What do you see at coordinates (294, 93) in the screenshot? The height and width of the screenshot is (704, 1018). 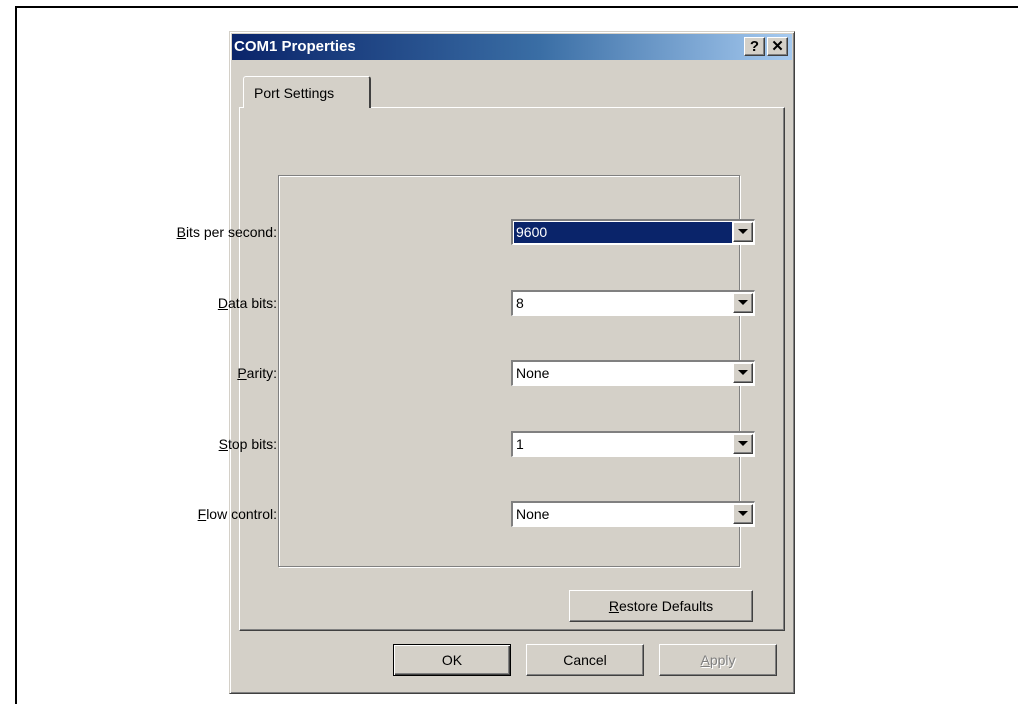 I see `tab-label: Port Settings` at bounding box center [294, 93].